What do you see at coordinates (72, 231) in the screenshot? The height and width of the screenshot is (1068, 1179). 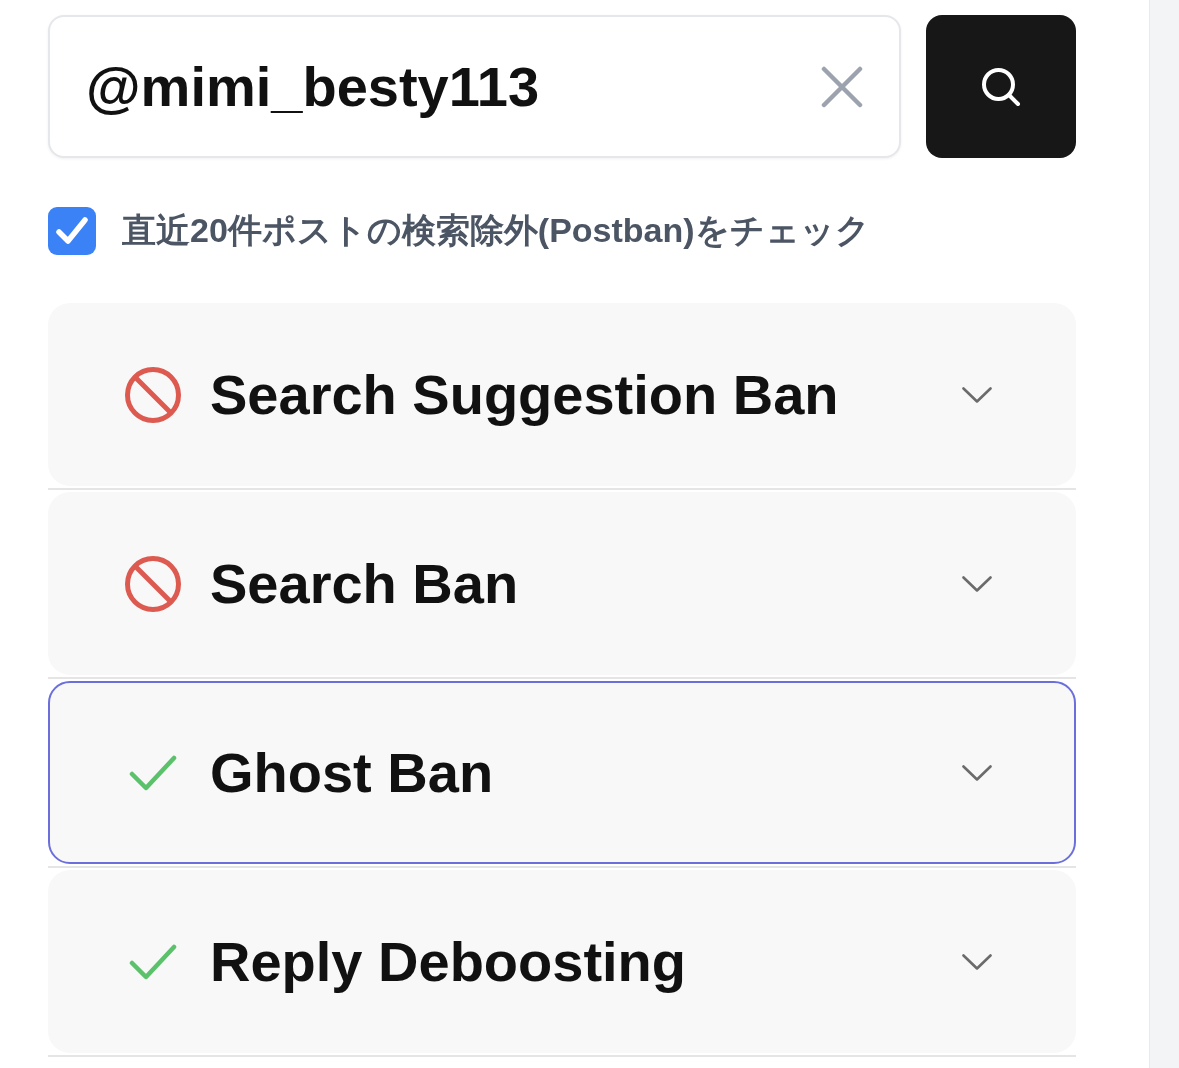 I see `checkbox` at bounding box center [72, 231].